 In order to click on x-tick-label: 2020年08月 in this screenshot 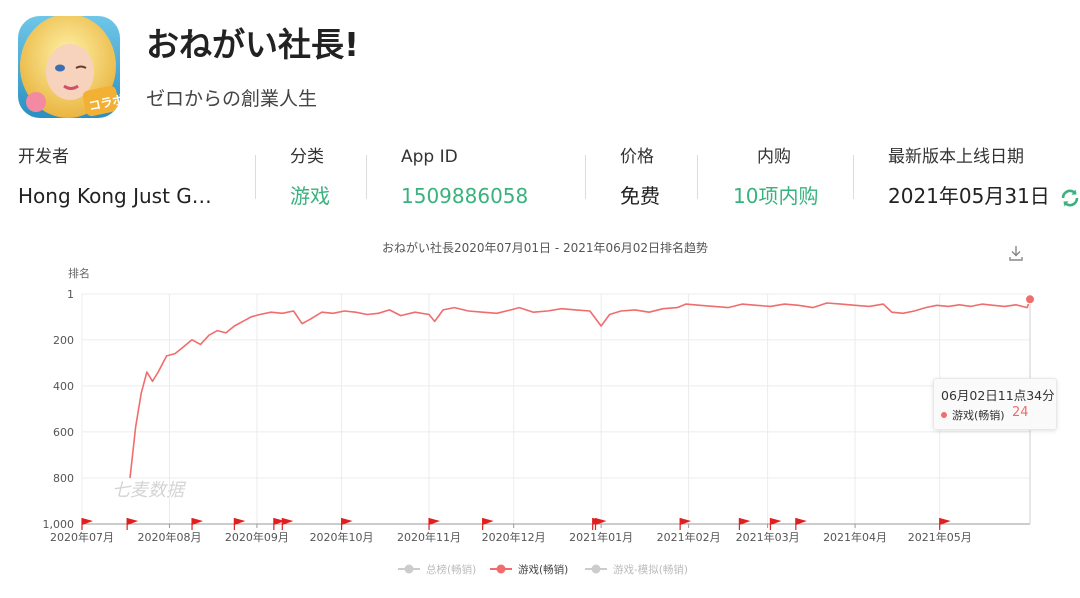, I will do `click(169, 537)`.